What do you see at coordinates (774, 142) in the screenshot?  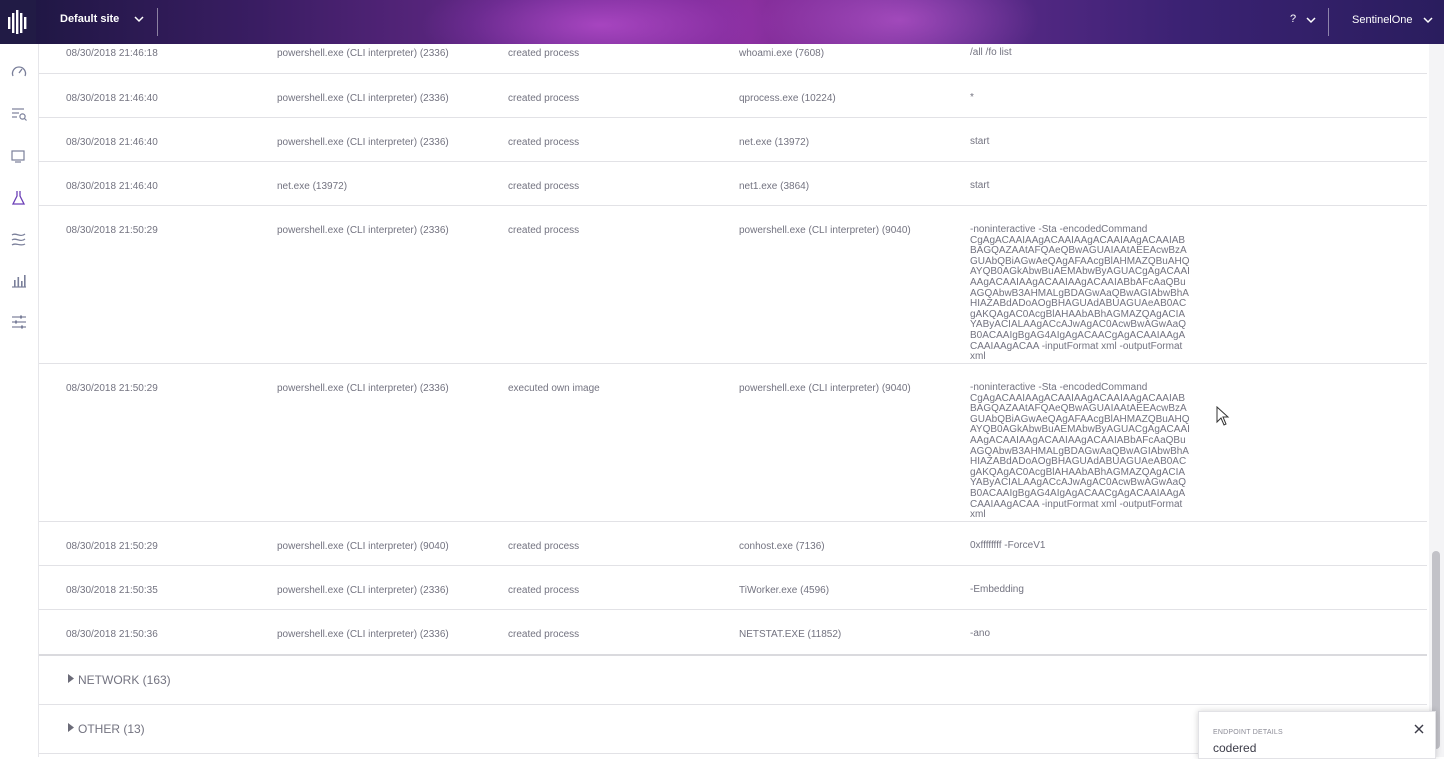 I see `event-target: net.exe (13972)` at bounding box center [774, 142].